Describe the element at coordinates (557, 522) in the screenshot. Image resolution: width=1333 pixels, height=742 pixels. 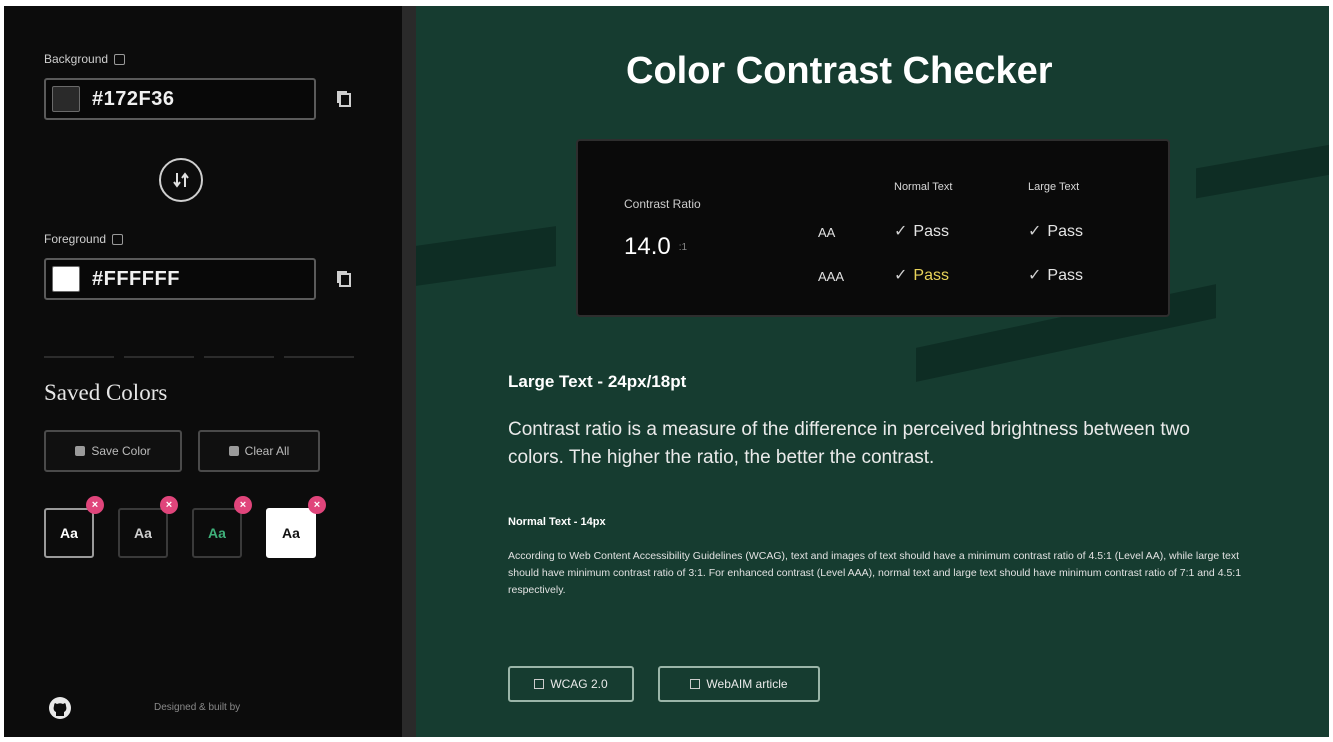
I see `normal-text-heading: Normal Text - 14px` at that location.